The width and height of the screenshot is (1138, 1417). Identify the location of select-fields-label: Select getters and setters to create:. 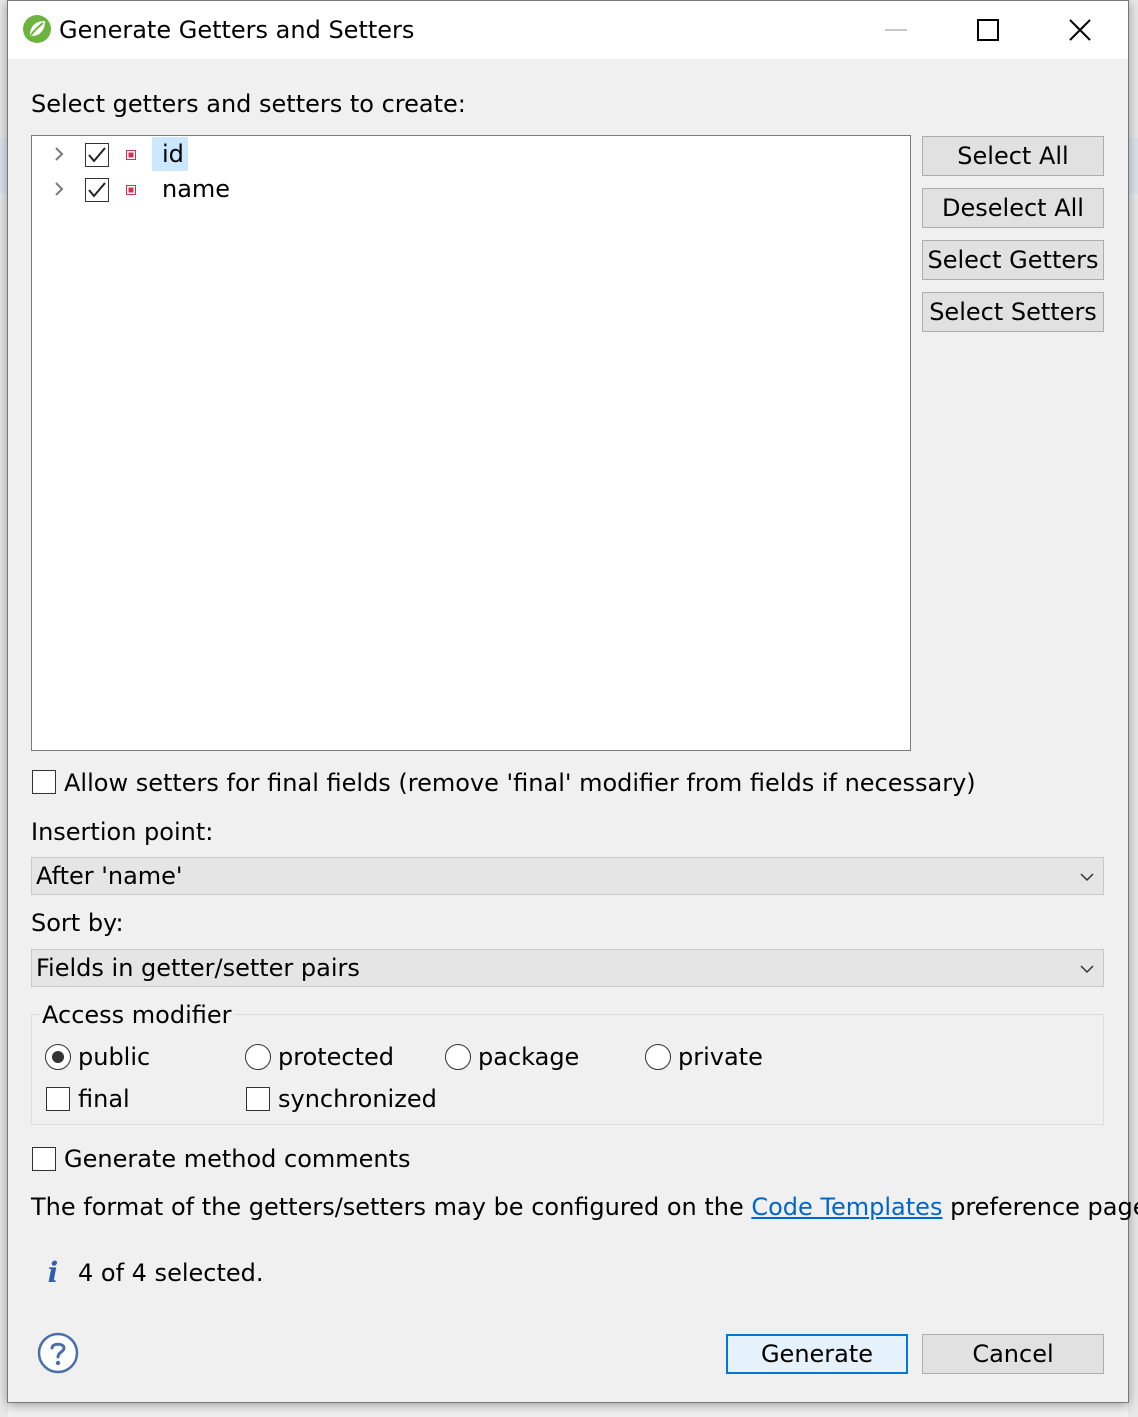
(248, 104).